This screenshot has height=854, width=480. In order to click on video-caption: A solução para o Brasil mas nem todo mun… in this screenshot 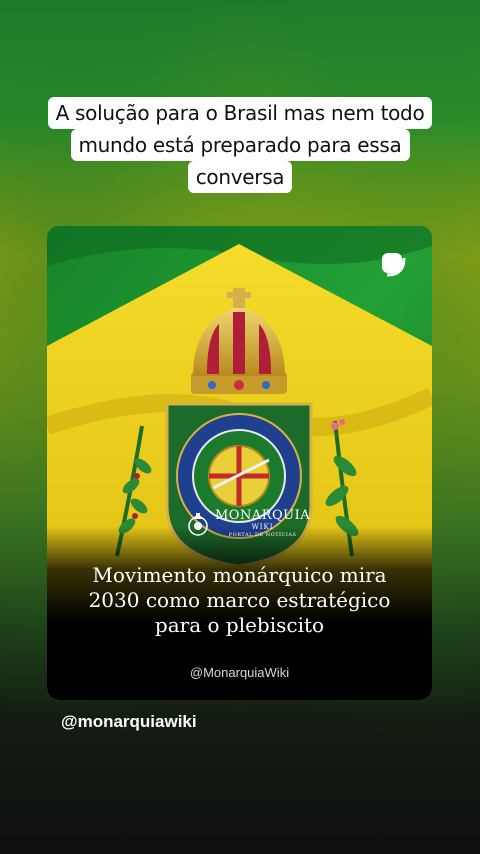, I will do `click(240, 145)`.